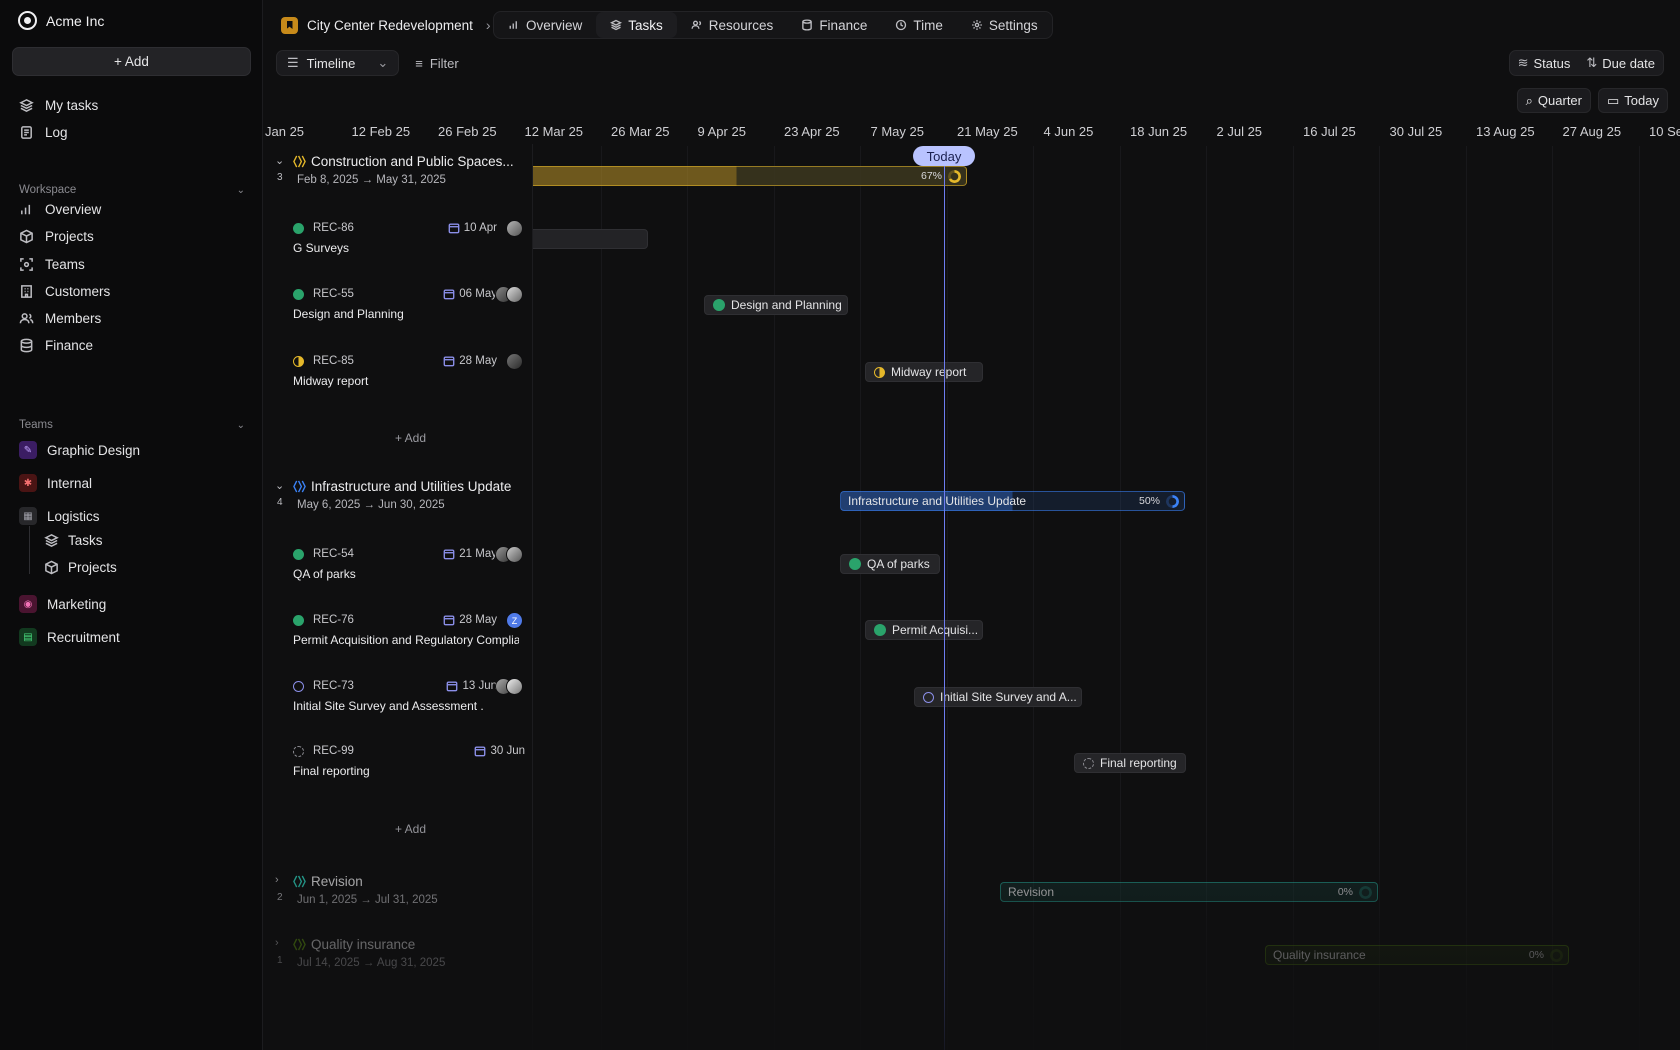  Describe the element at coordinates (371, 963) in the screenshot. I see `group-range: Jul 14, 2025 → Aug 31, 2025` at that location.